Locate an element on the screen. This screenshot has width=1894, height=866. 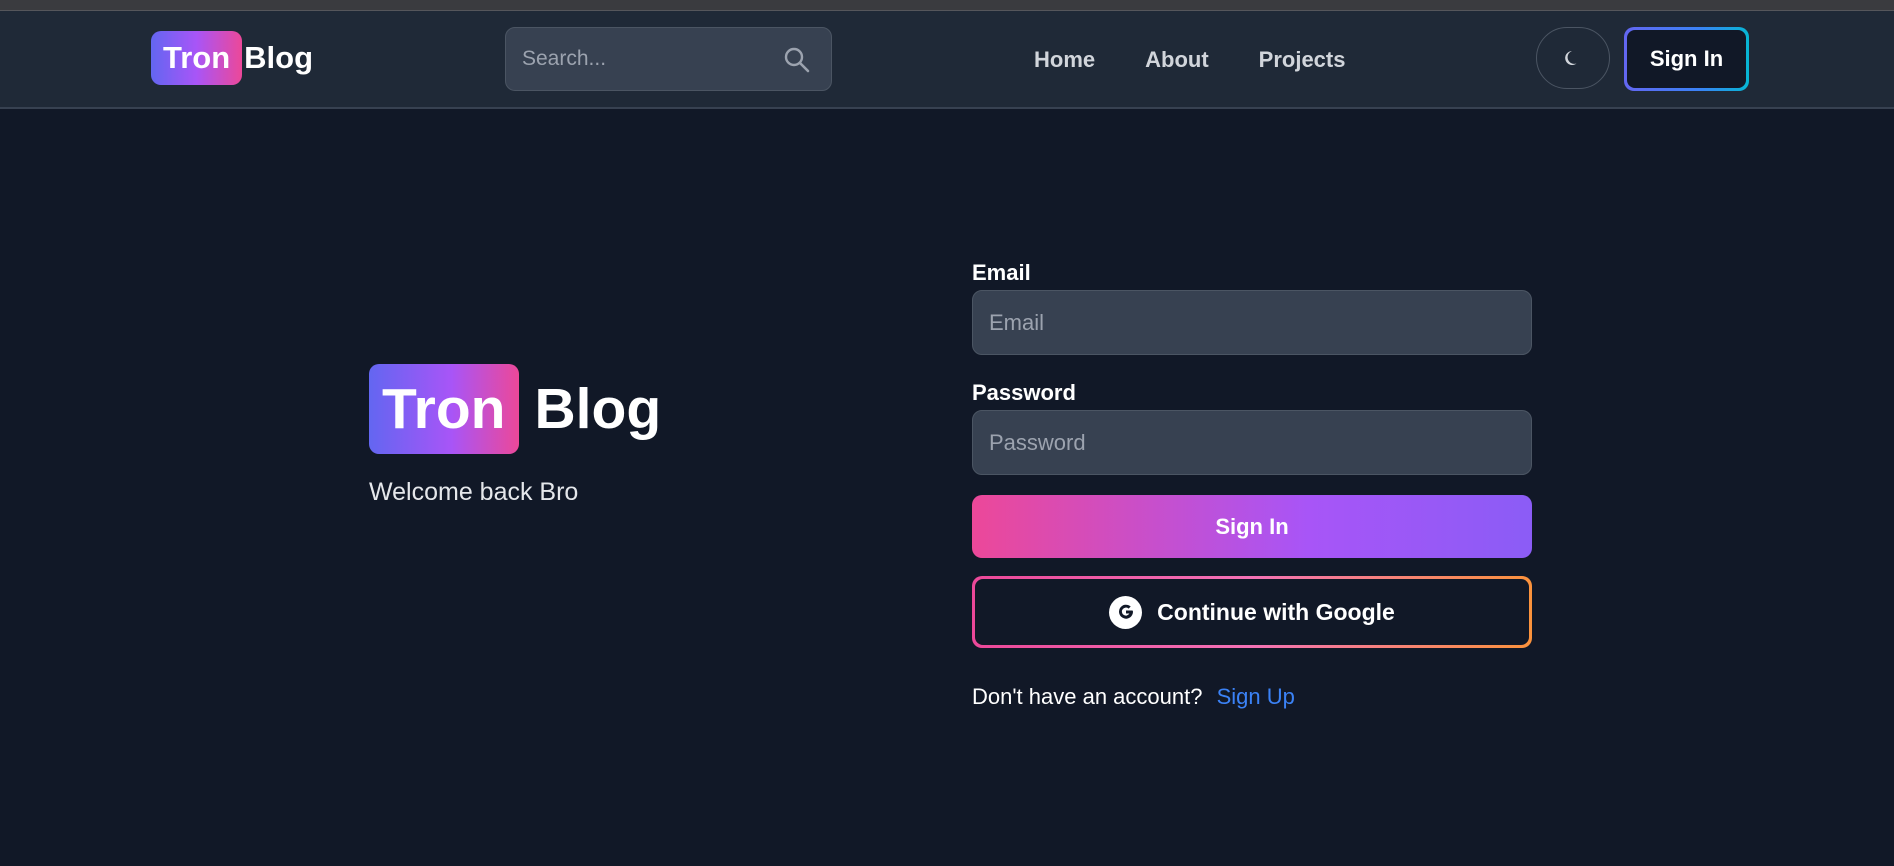
nav-links: Home About Projects is located at coordinates (1189, 60).